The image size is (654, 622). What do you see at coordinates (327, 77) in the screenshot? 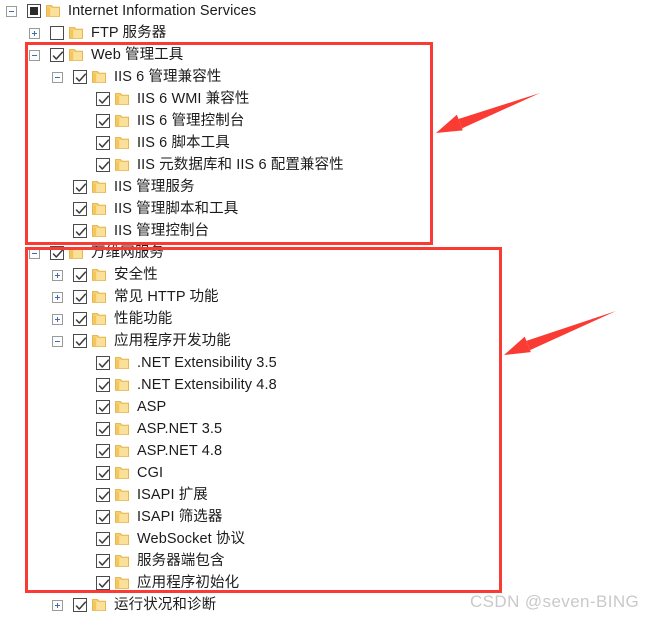
I see `tree-item: IIS 6 管理兼容性` at bounding box center [327, 77].